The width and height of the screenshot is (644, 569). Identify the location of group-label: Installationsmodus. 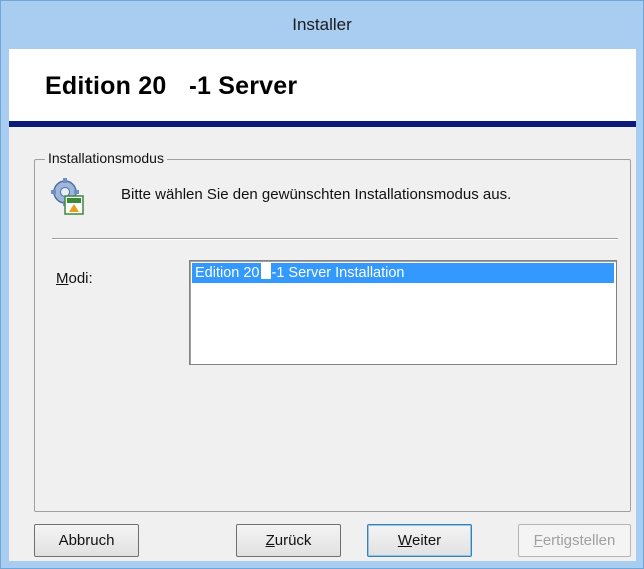
(106, 158).